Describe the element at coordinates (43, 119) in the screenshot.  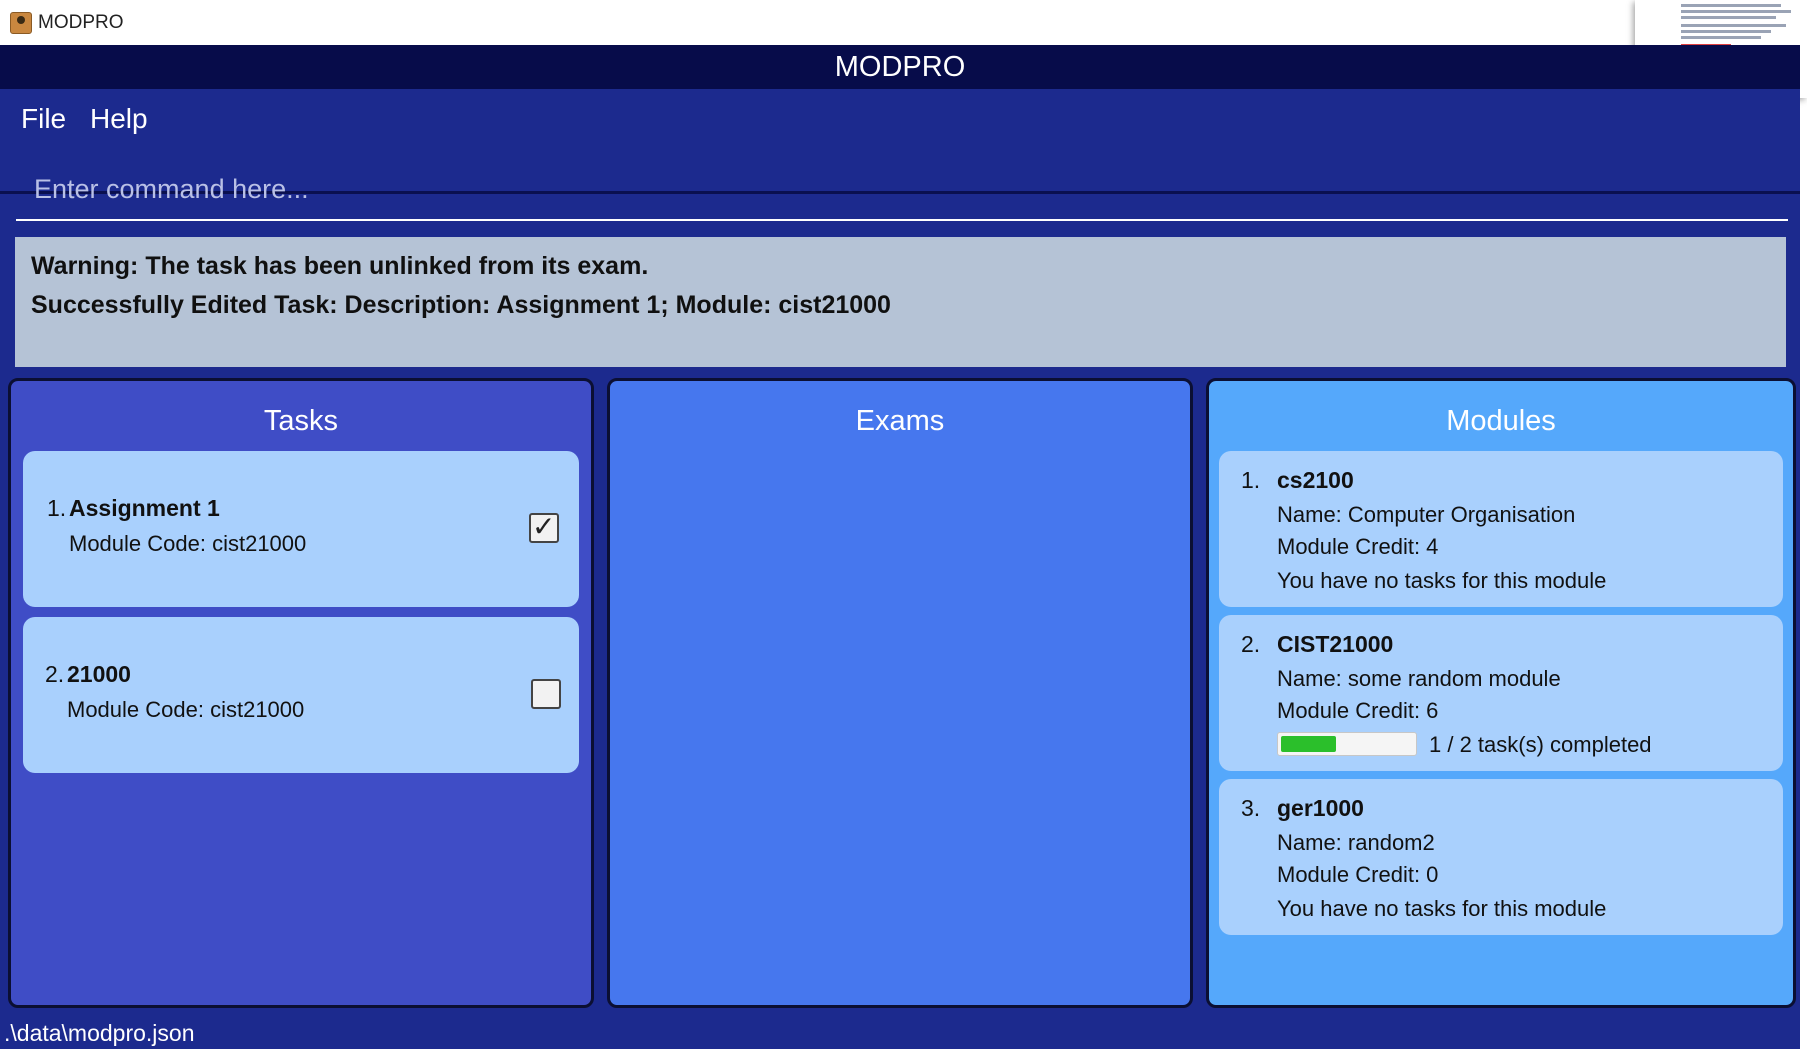
I see `menu-file: File` at that location.